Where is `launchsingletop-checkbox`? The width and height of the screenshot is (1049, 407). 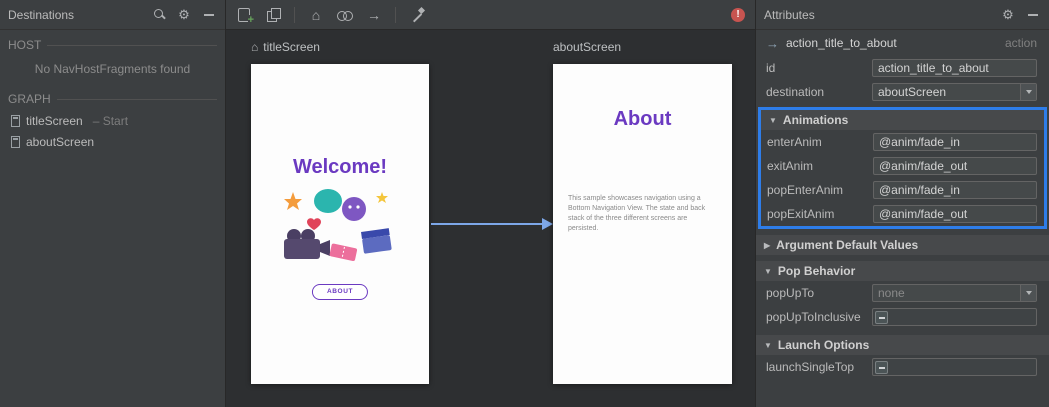 launchsingletop-checkbox is located at coordinates (954, 367).